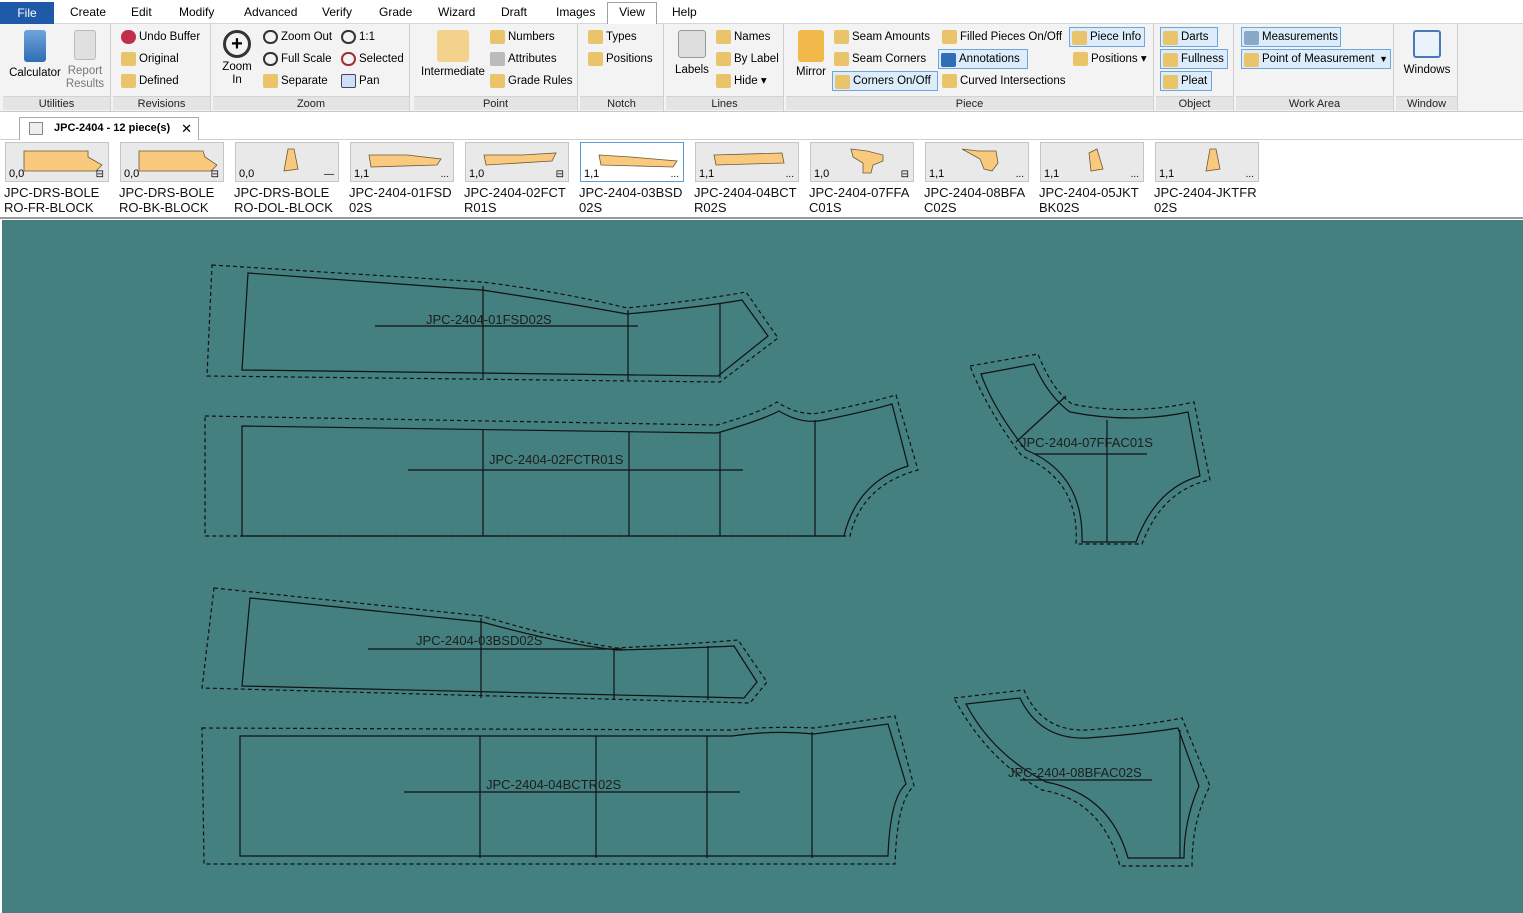 The image size is (1523, 913). I want to click on menu-help: Help, so click(684, 13).